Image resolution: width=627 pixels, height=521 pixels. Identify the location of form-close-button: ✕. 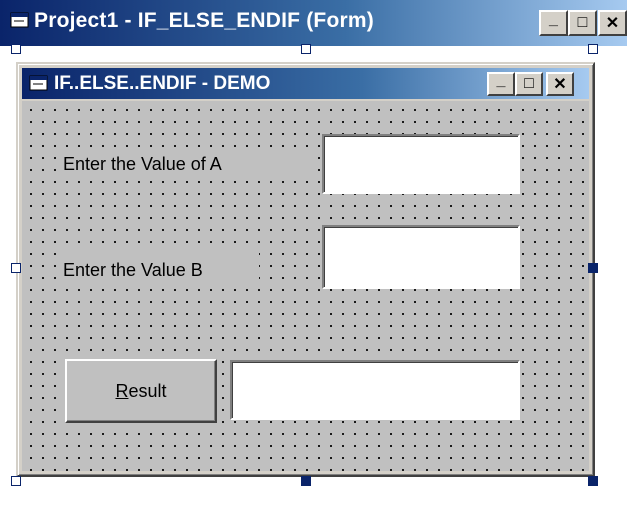
(560, 84).